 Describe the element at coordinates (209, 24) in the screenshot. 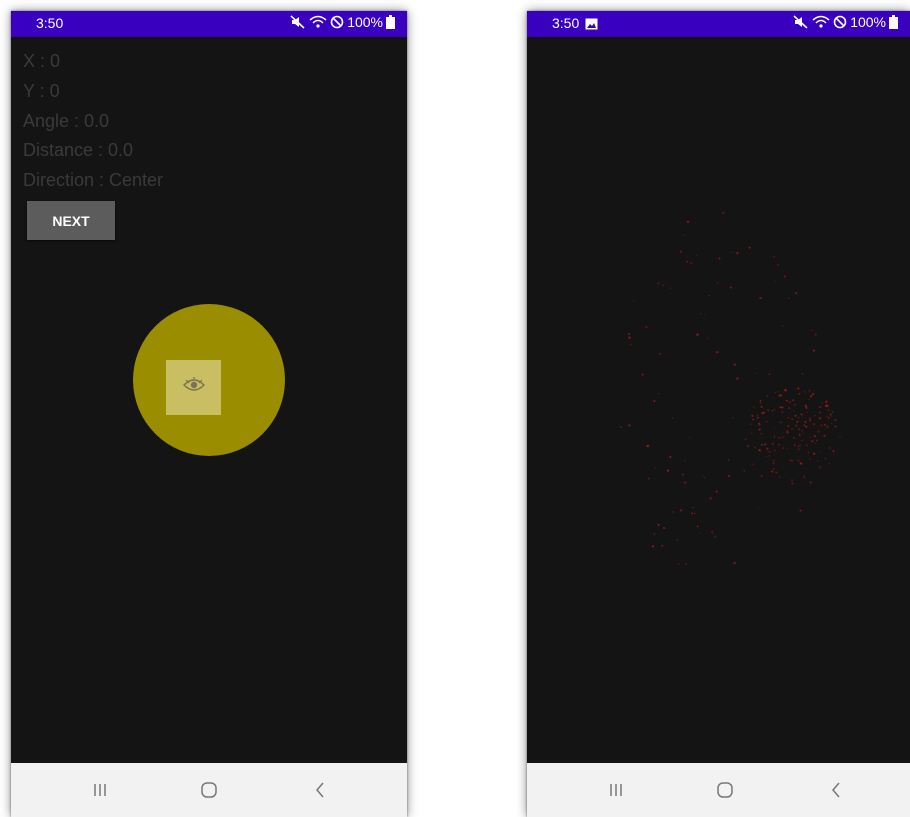

I see `status-bar: 3:50 100%` at that location.